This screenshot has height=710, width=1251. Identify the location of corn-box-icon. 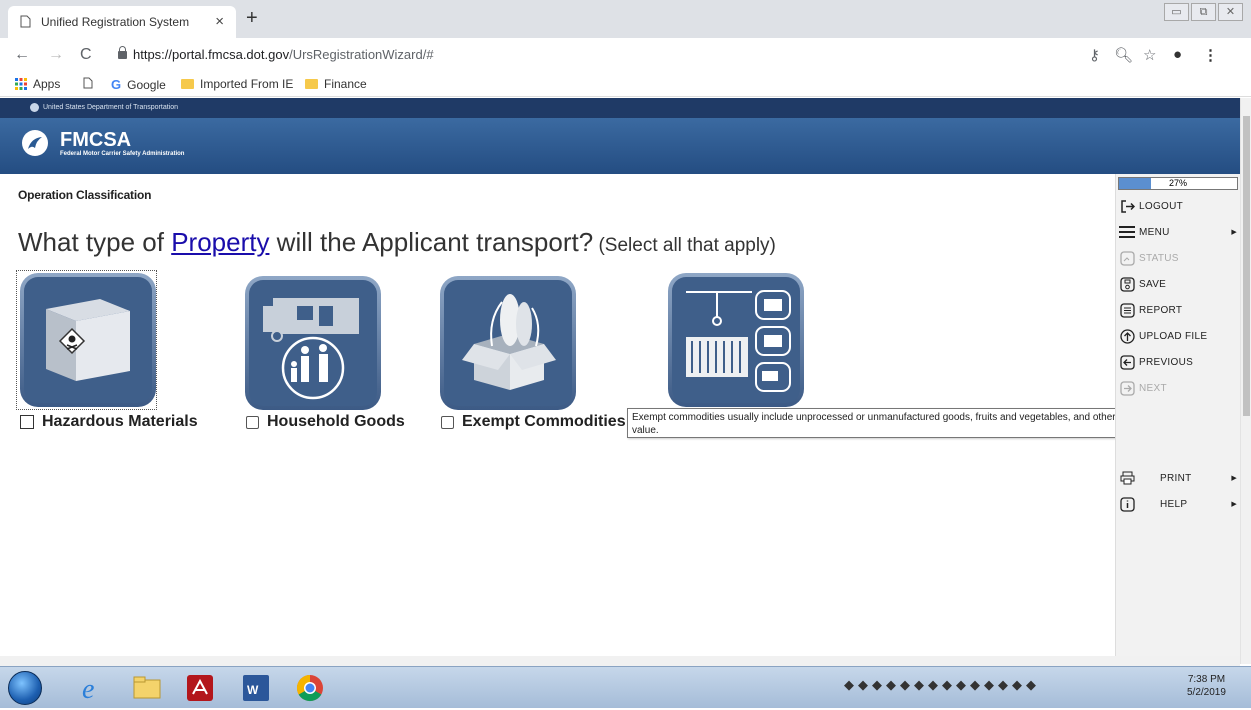
(509, 342).